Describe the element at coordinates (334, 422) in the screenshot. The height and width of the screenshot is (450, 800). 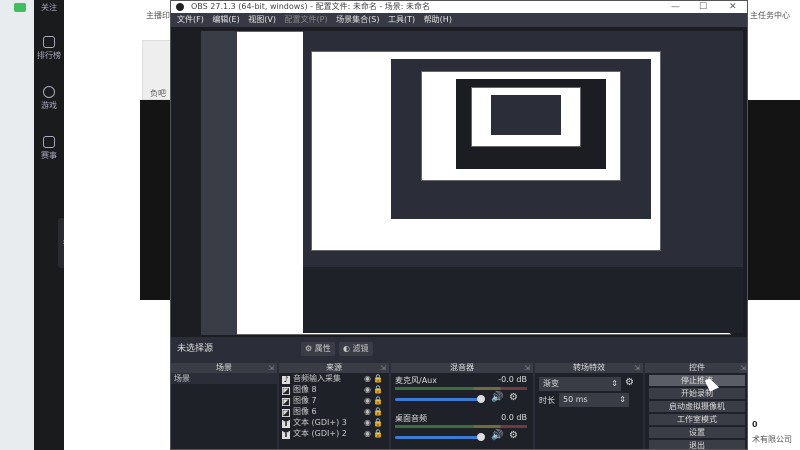
I see `source-item: T 文本 (GDI+) 3 ◉ 🔒` at that location.